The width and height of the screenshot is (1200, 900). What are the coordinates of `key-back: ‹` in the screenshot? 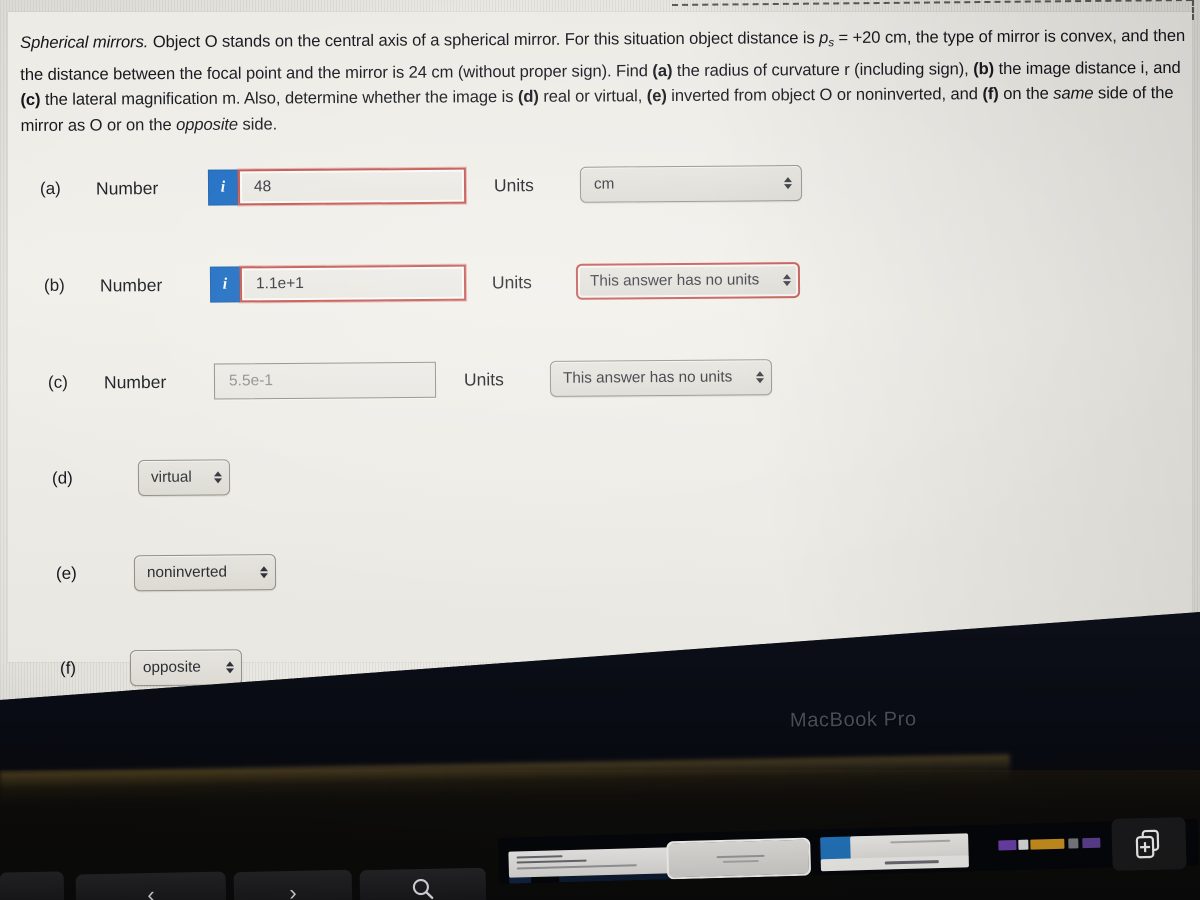 It's located at (151, 885).